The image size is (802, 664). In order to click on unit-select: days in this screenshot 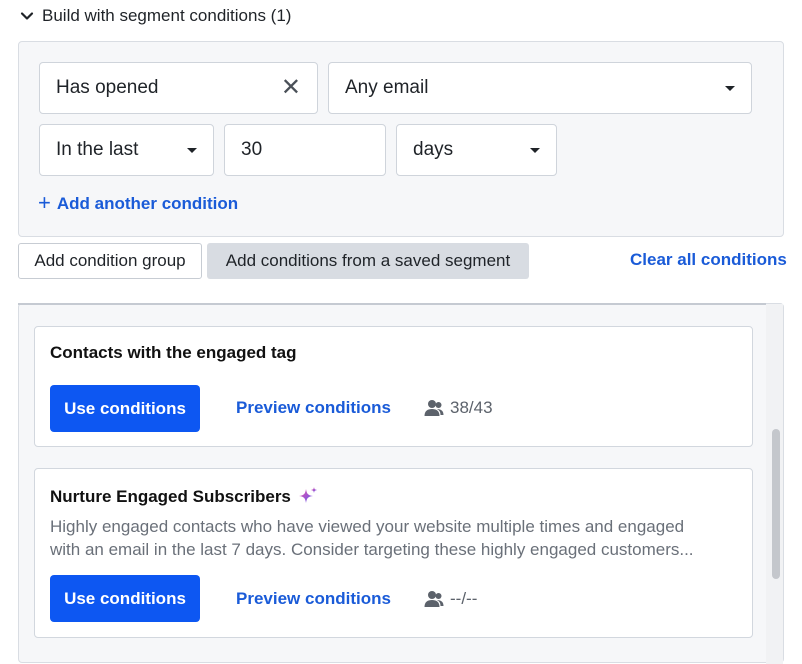, I will do `click(476, 150)`.